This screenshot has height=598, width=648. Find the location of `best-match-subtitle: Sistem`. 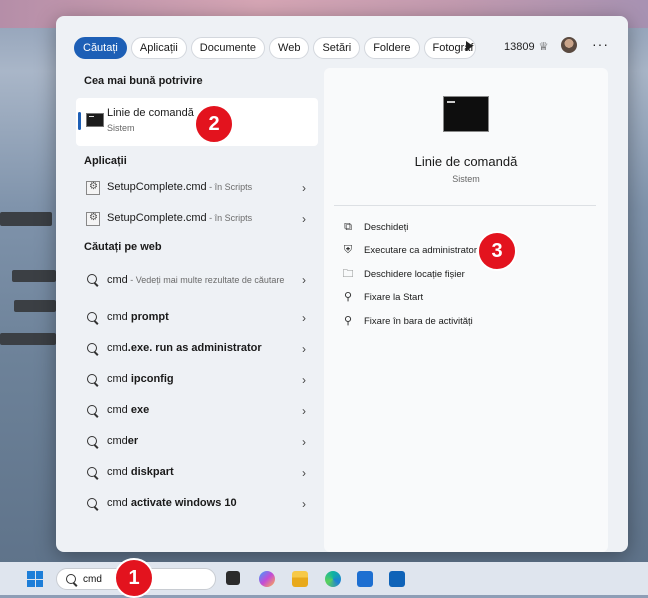

best-match-subtitle: Sistem is located at coordinates (121, 128).